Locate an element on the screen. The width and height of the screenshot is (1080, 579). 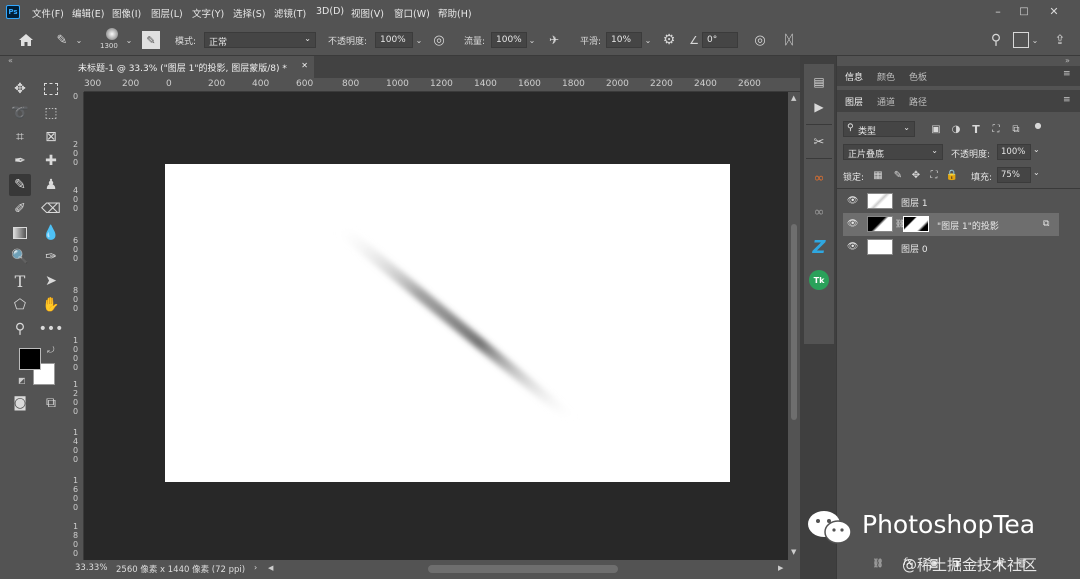
symmetry-icon: ᛞ is located at coordinates (789, 40).